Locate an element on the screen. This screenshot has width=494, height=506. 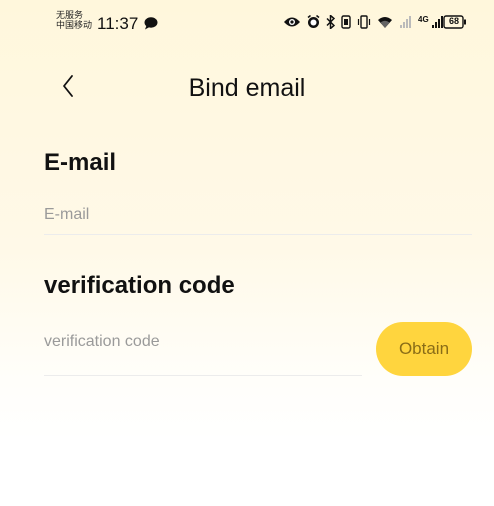
eye-icon is located at coordinates (292, 22).